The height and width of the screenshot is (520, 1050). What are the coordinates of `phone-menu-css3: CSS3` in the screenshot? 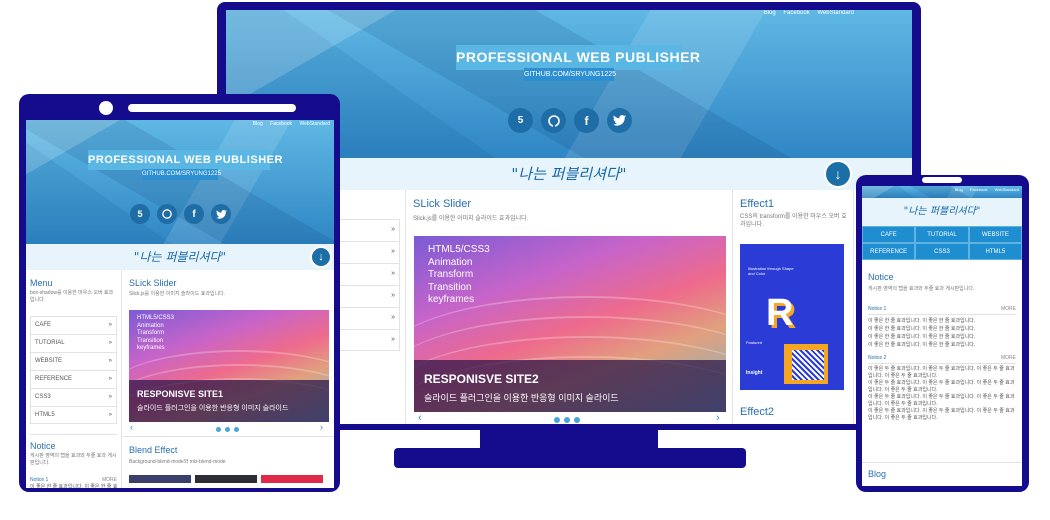 It's located at (942, 251).